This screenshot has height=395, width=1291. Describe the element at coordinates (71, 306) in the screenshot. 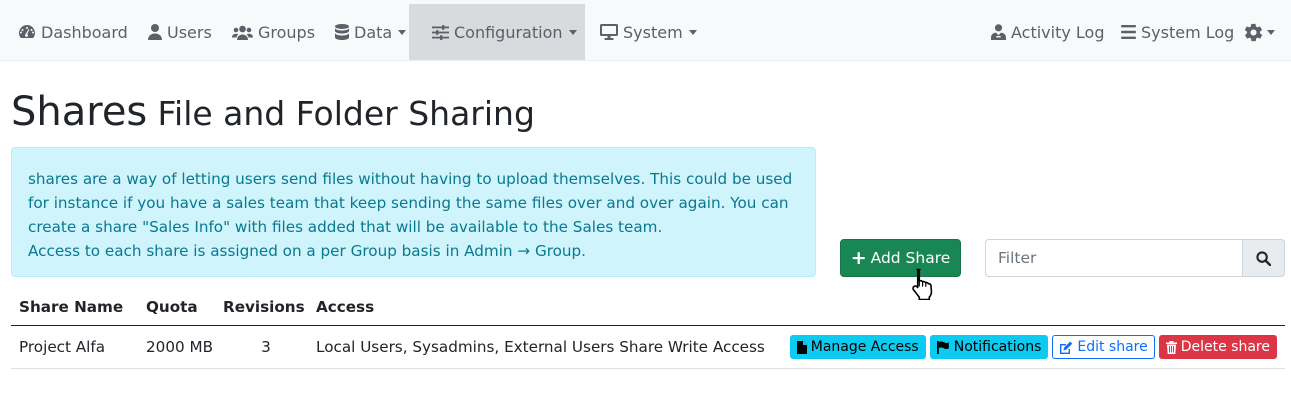

I see `header-share-name: Share Name` at that location.